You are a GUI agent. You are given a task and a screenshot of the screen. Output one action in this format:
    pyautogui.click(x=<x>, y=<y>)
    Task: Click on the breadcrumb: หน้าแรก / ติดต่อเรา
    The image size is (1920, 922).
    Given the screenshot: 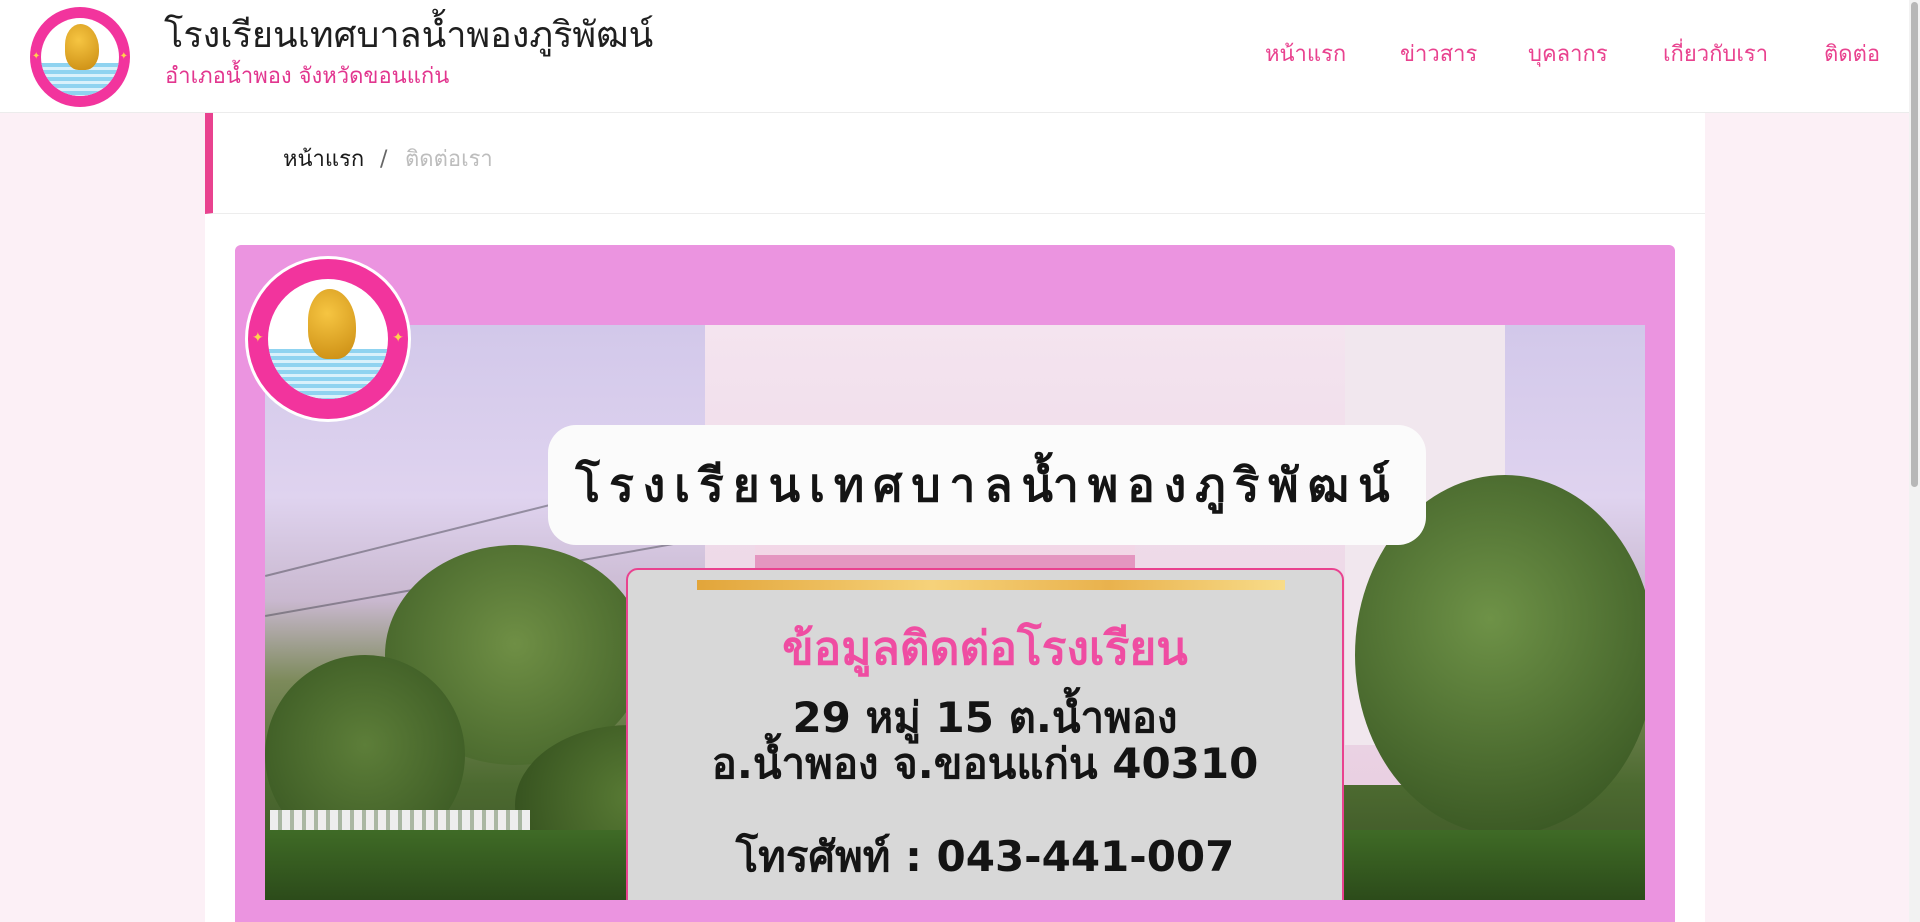 What is the action you would take?
    pyautogui.click(x=955, y=163)
    